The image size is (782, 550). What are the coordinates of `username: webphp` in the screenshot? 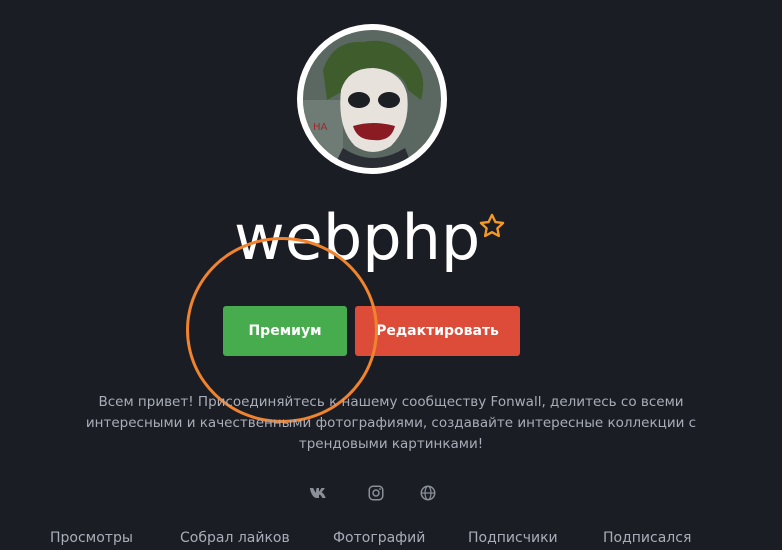 It's located at (357, 237).